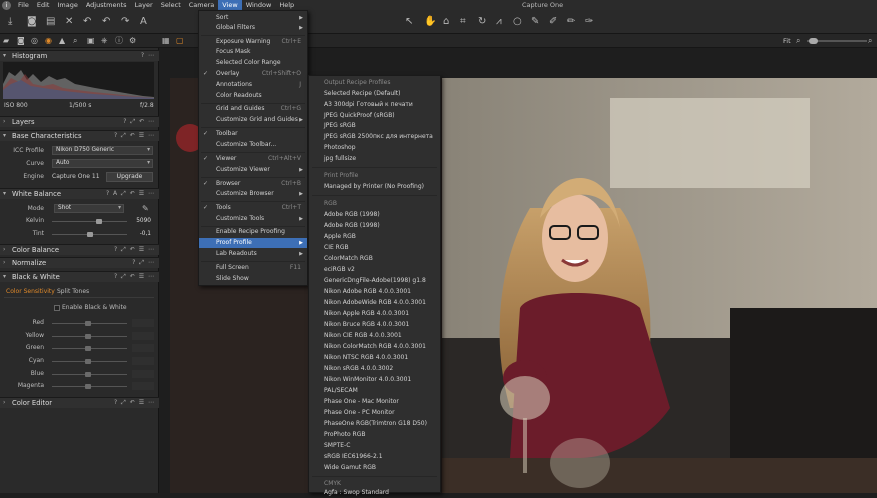 The image size is (877, 498). What do you see at coordinates (180, 41) in the screenshot?
I see `single-view-icon: ▢` at bounding box center [180, 41].